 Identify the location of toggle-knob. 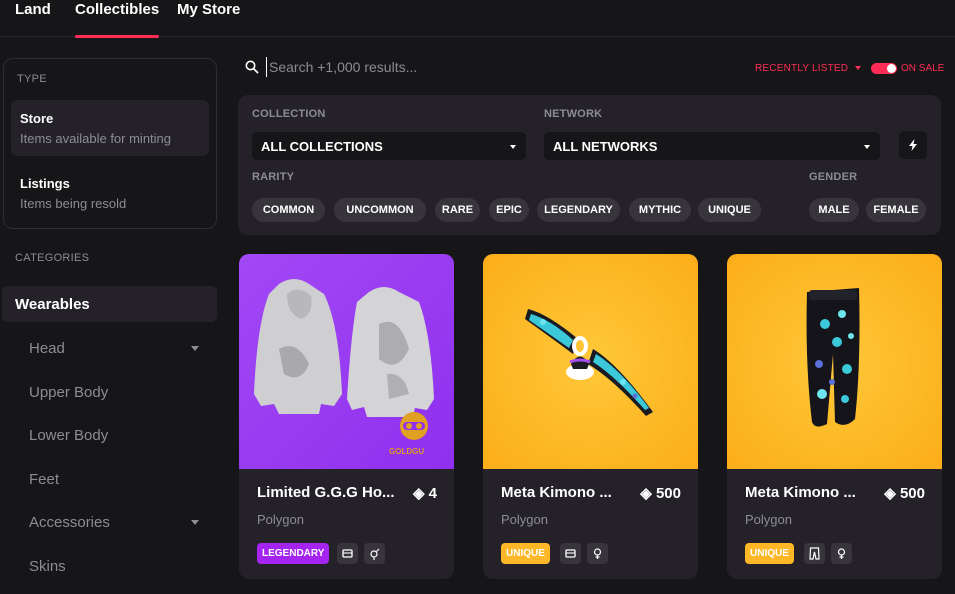
(891, 68).